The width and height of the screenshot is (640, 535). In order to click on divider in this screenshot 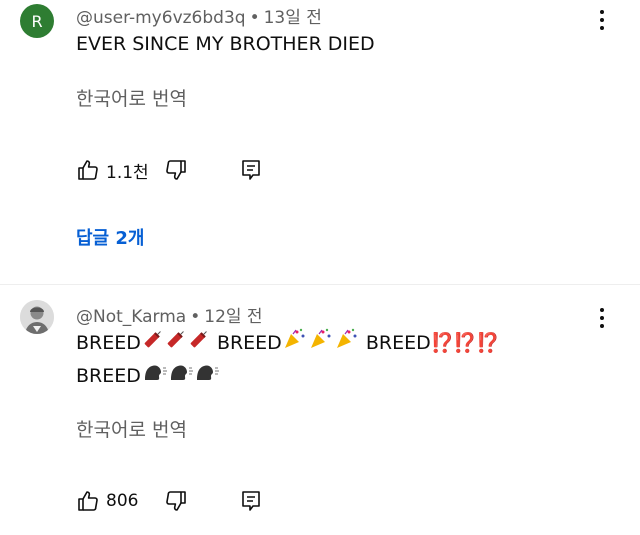, I will do `click(320, 284)`.